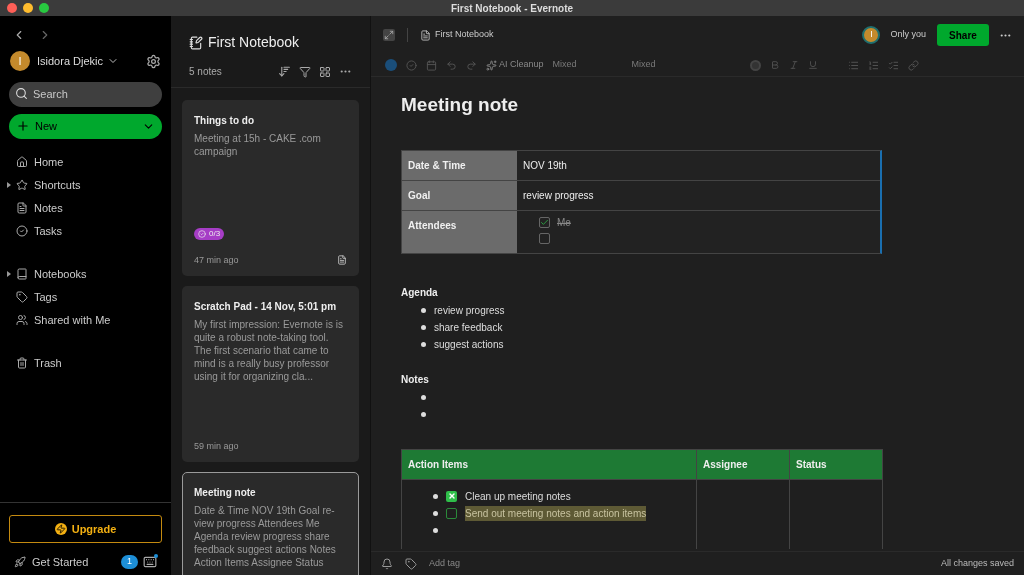  What do you see at coordinates (22, 274) in the screenshot?
I see `book-icon` at bounding box center [22, 274].